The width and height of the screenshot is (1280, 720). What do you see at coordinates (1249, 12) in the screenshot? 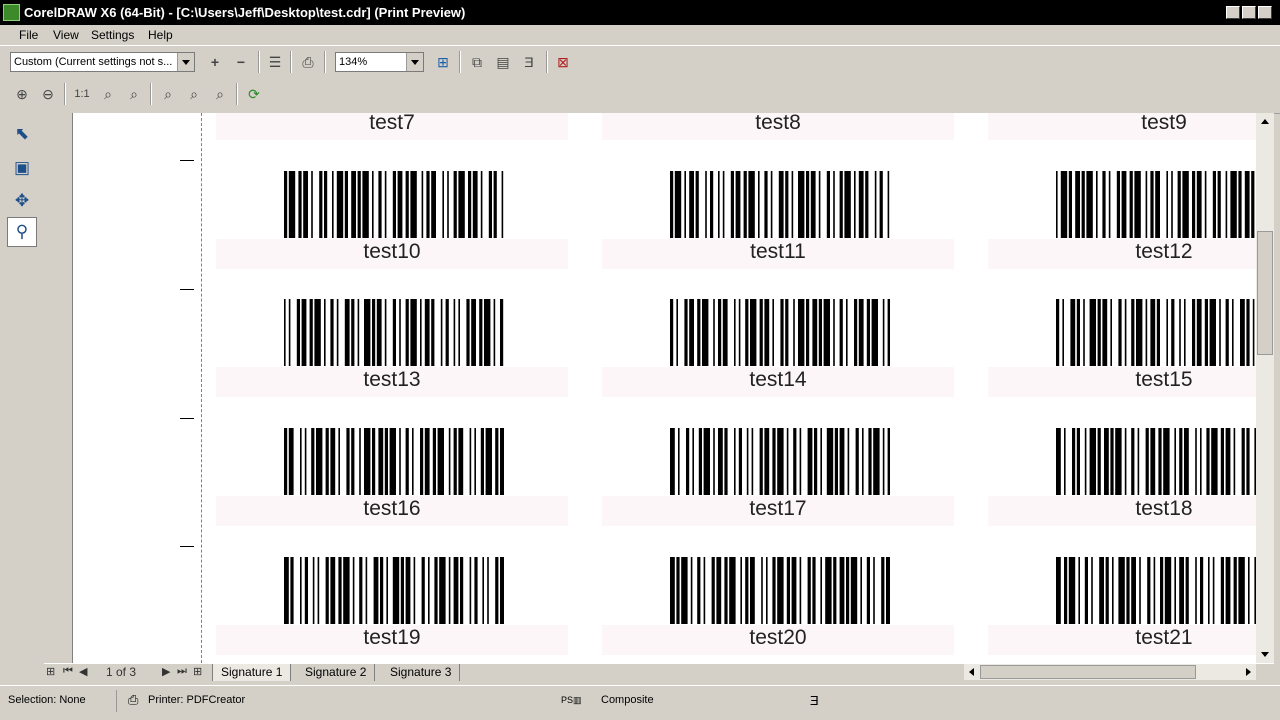
I see `maximize-button` at bounding box center [1249, 12].